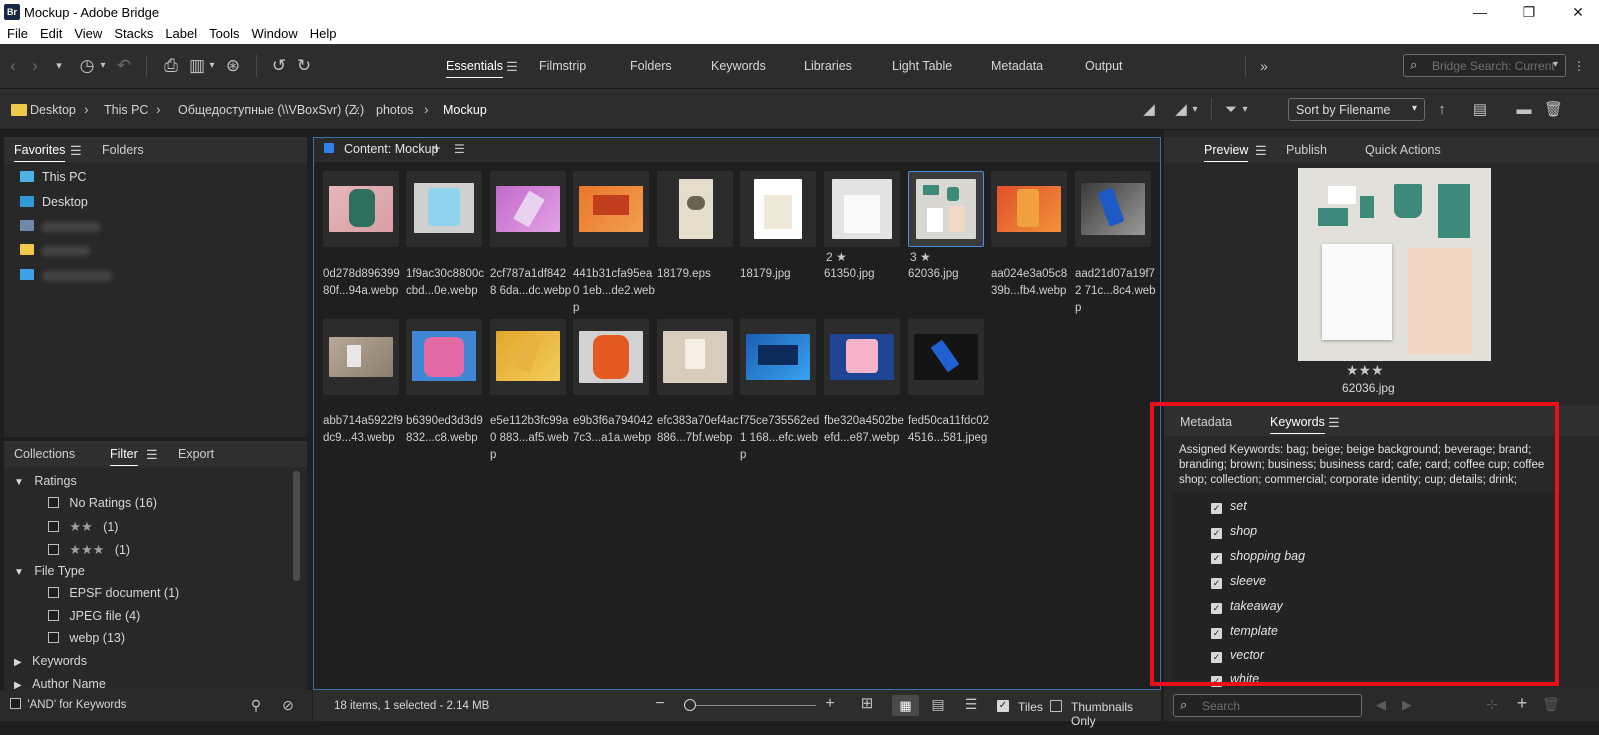  I want to click on new-keyword-icon: +, so click(1522, 703).